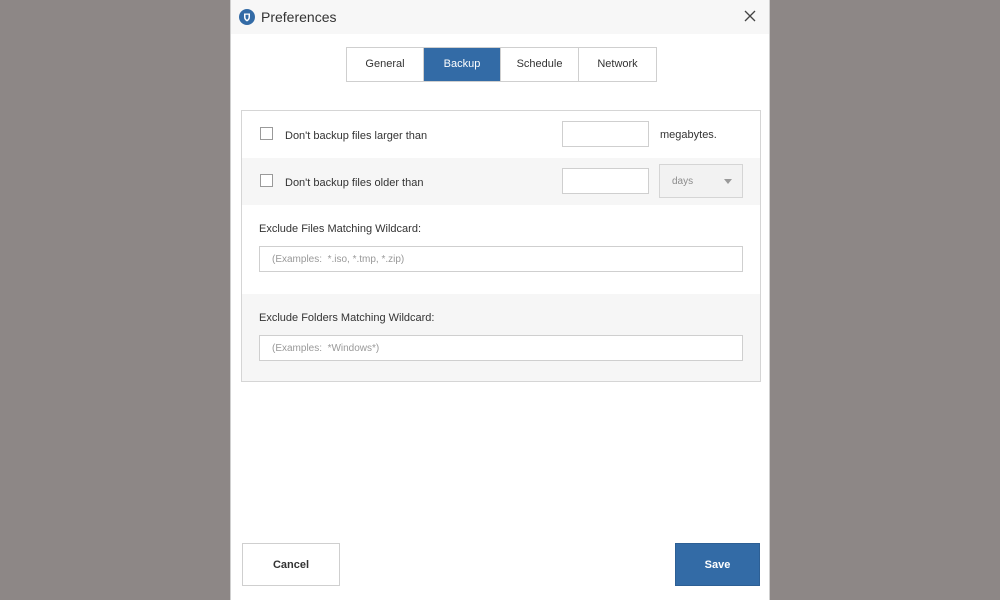  Describe the element at coordinates (356, 136) in the screenshot. I see `size-limit-label: Don't backup files larger than` at that location.